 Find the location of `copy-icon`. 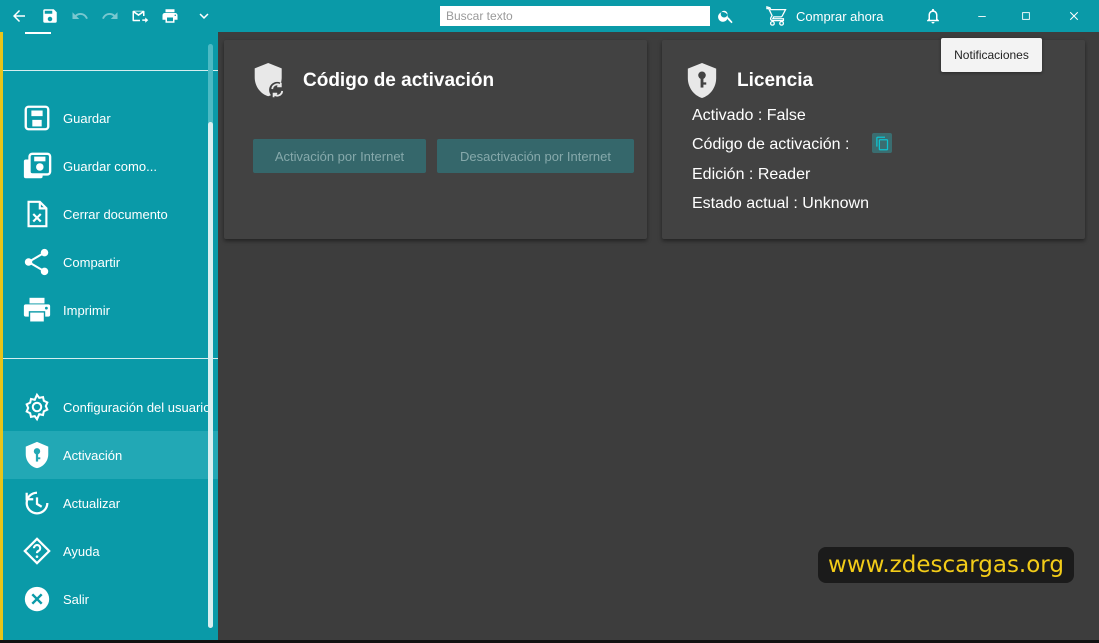

copy-icon is located at coordinates (881, 143).